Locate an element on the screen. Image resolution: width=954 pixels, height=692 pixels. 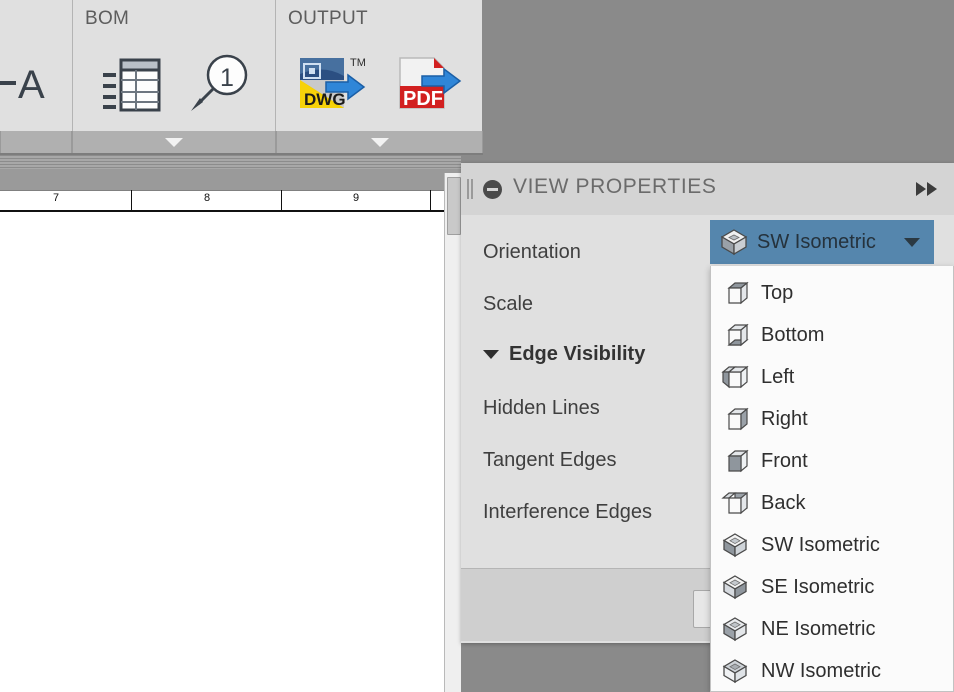
balloon-tool: 1 is located at coordinates (218, 85).